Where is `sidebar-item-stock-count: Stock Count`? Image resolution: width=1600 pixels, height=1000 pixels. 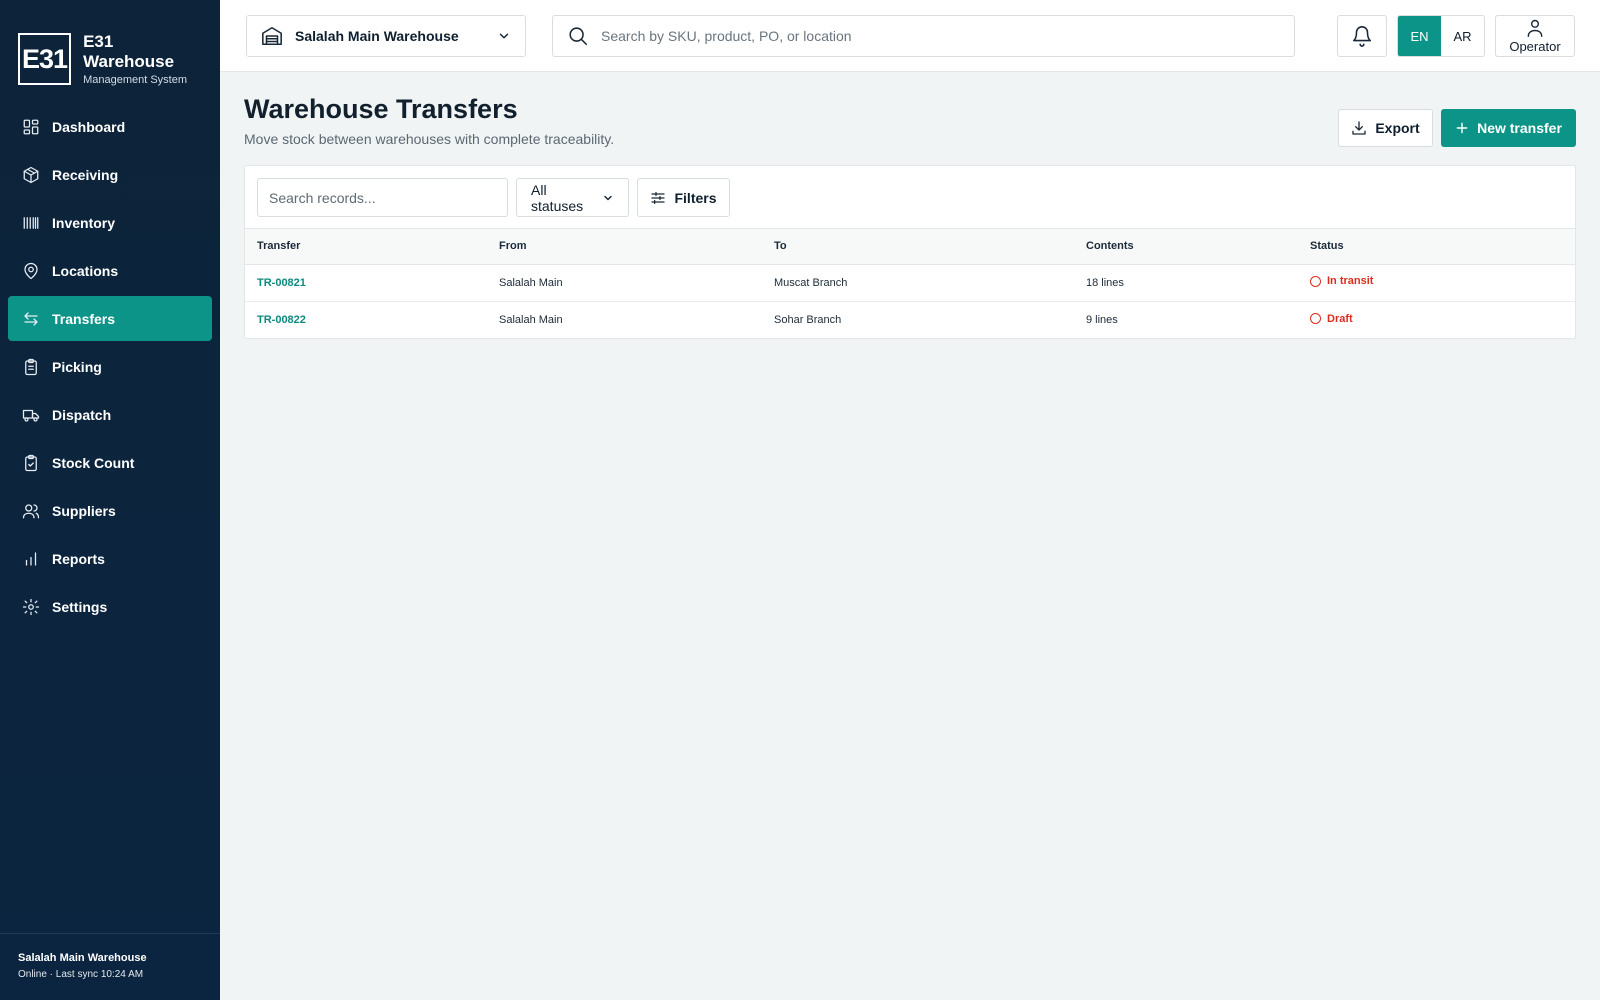 sidebar-item-stock-count: Stock Count is located at coordinates (110, 462).